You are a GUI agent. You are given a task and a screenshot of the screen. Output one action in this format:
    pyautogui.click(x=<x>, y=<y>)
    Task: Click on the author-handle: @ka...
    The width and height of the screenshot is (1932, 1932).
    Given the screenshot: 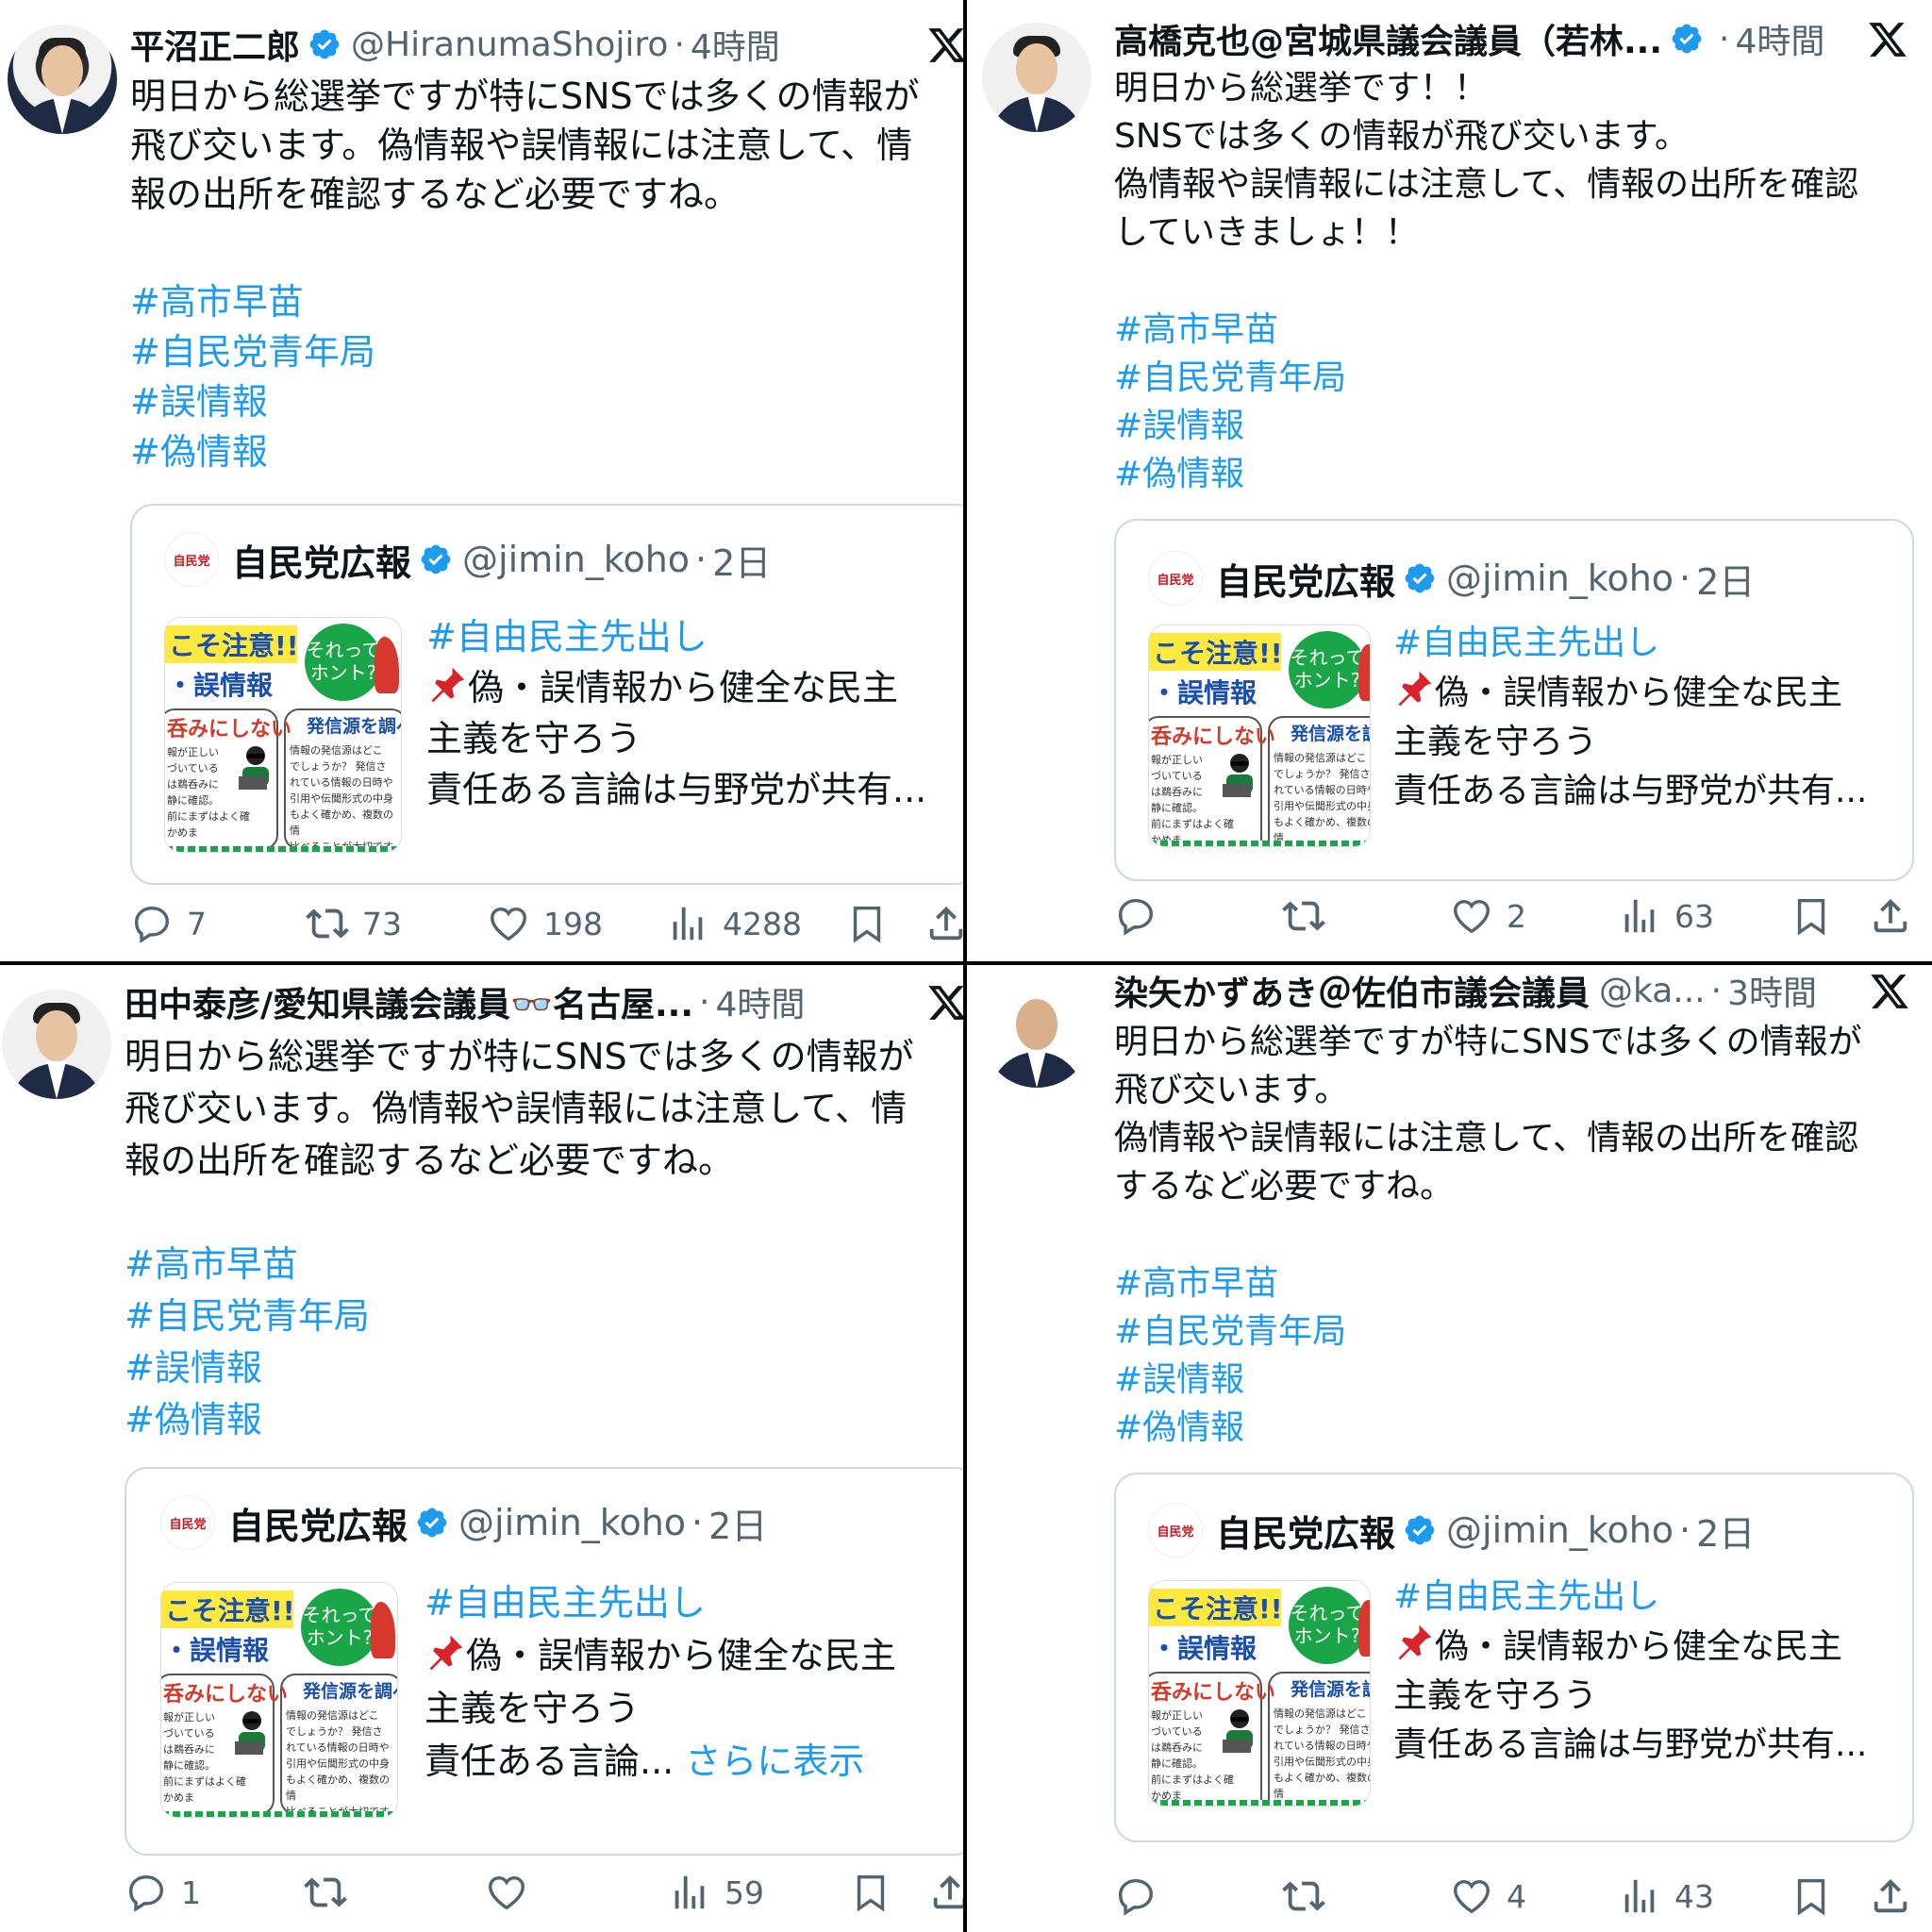 What is the action you would take?
    pyautogui.click(x=1652, y=991)
    